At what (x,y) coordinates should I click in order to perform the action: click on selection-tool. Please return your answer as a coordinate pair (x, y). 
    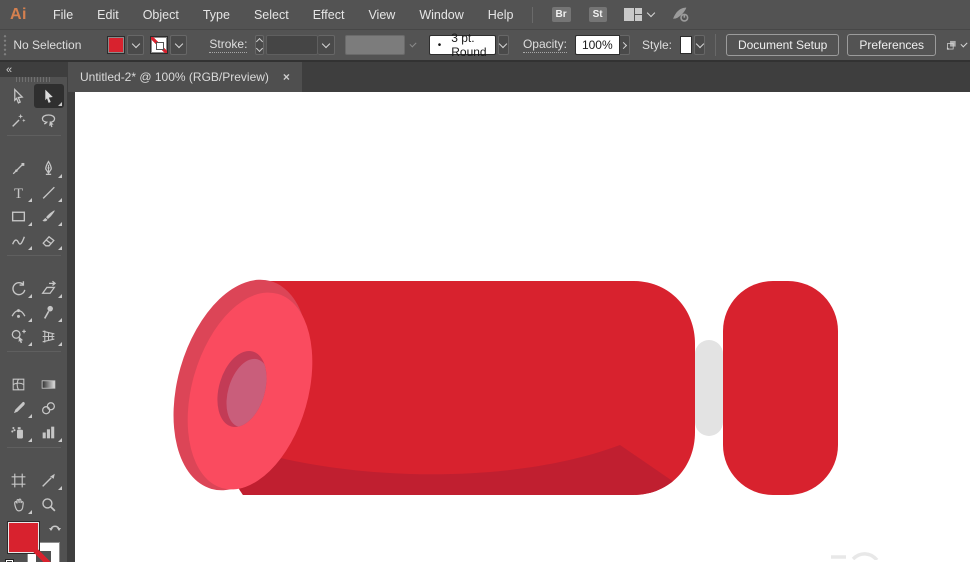
    Looking at the image, I should click on (19, 96).